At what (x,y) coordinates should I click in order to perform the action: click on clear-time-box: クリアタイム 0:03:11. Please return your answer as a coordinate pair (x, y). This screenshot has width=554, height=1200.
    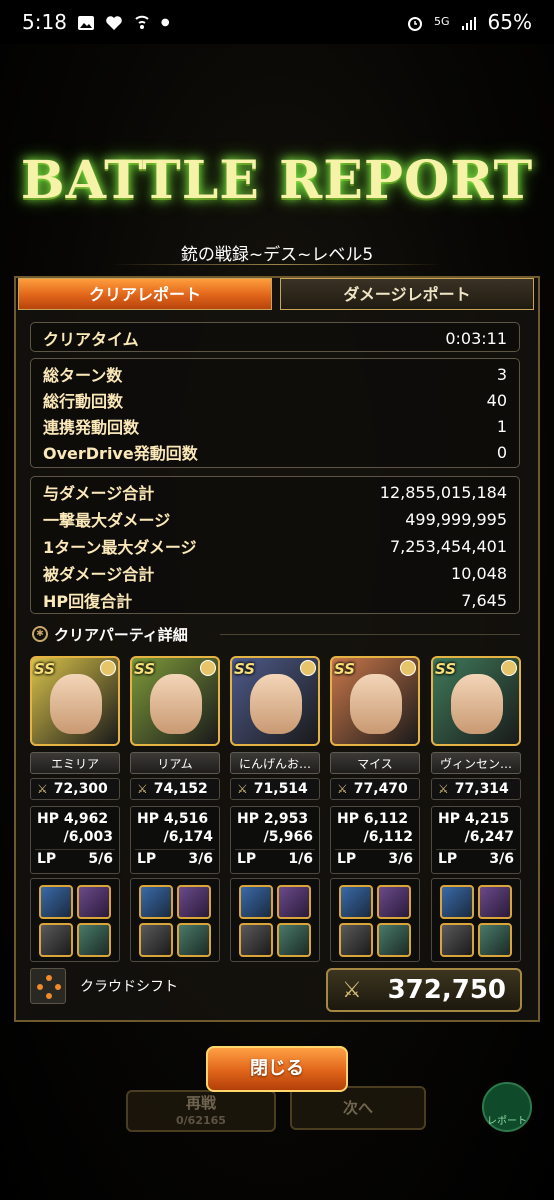
    Looking at the image, I should click on (275, 337).